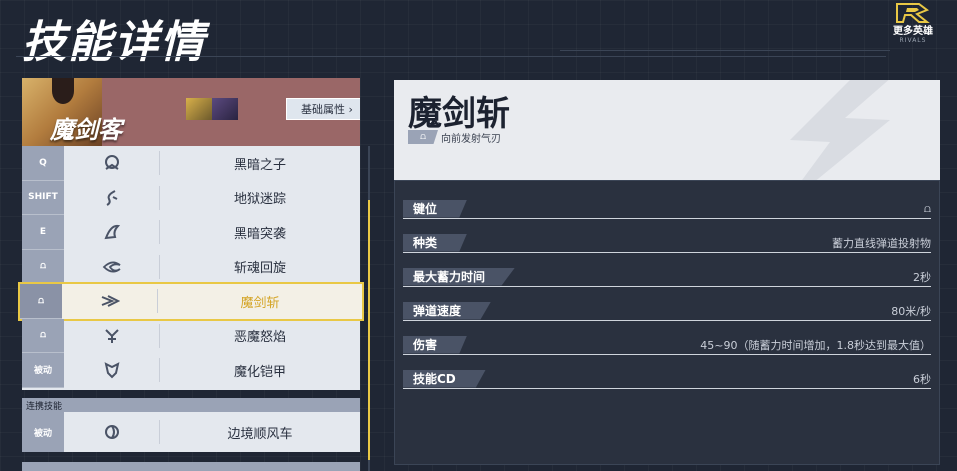 This screenshot has height=471, width=957. Describe the element at coordinates (667, 311) in the screenshot. I see `attribute-row: 弹道速度 80米/秒` at that location.